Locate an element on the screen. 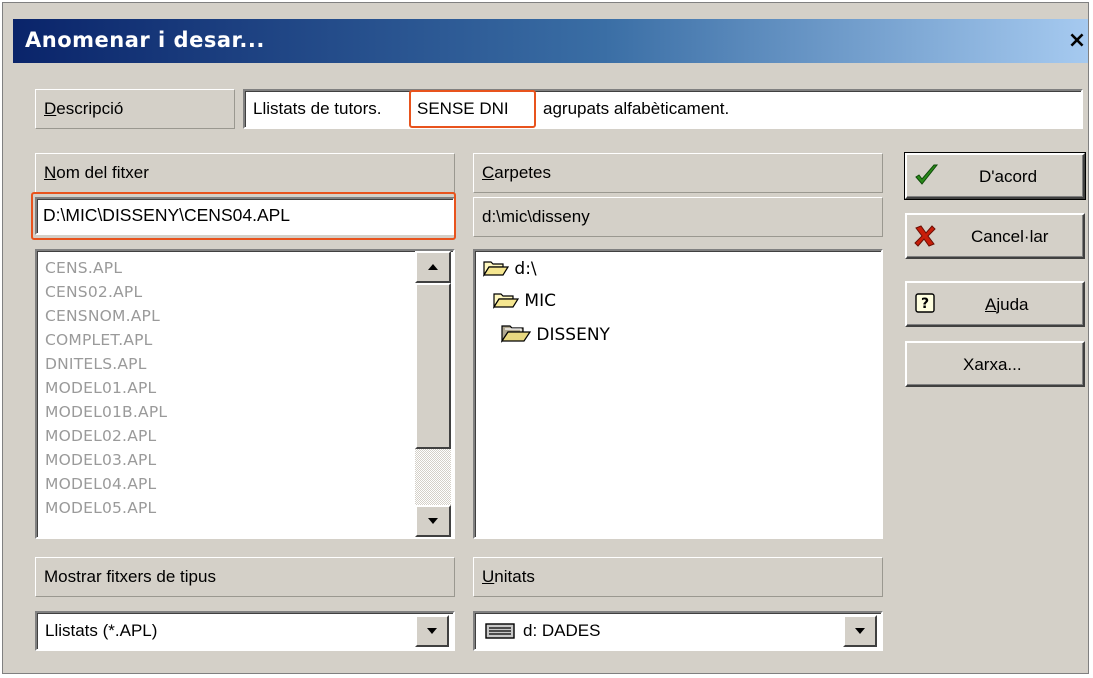 Image resolution: width=1093 pixels, height=678 pixels. current-folder-path: d:\mic\disseny is located at coordinates (678, 217).